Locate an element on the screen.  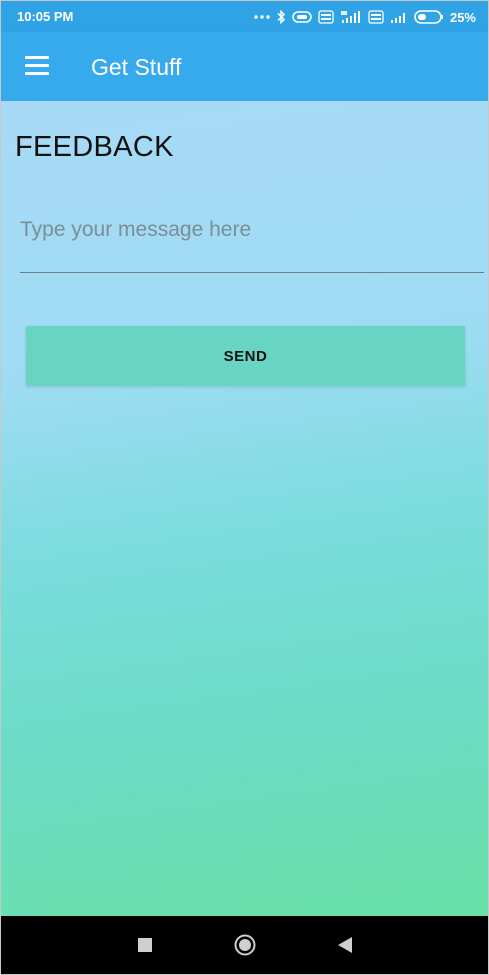
status-bar: 10:05 PM 25% is located at coordinates (244, 16).